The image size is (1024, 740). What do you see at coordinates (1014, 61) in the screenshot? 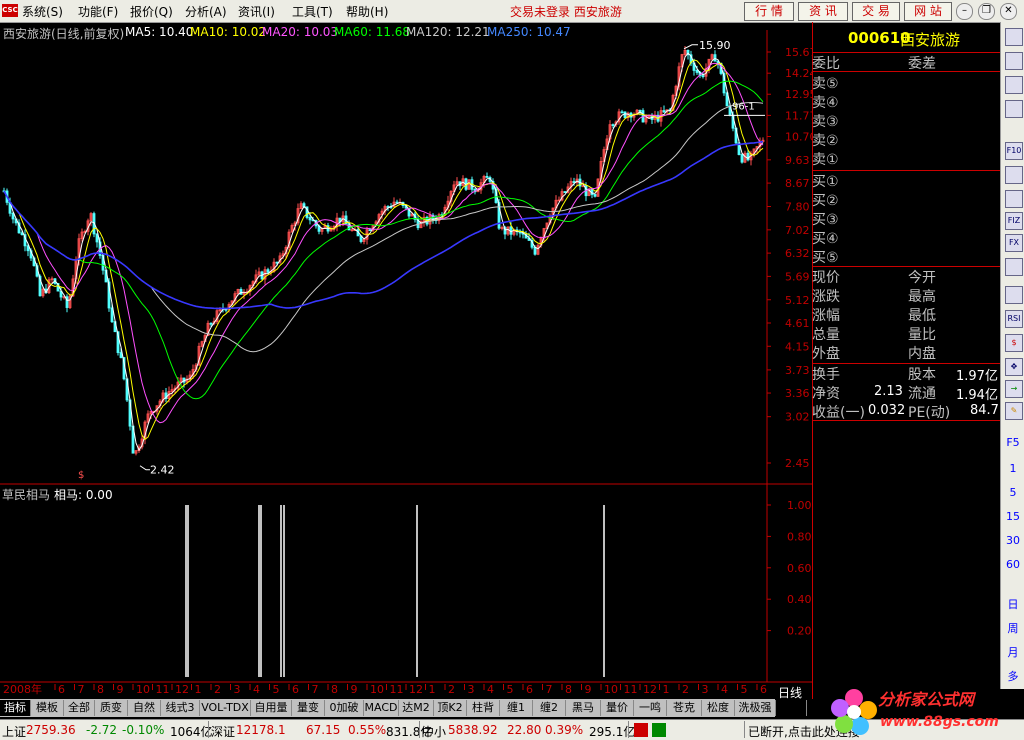
I see `candle-icon` at bounding box center [1014, 61].